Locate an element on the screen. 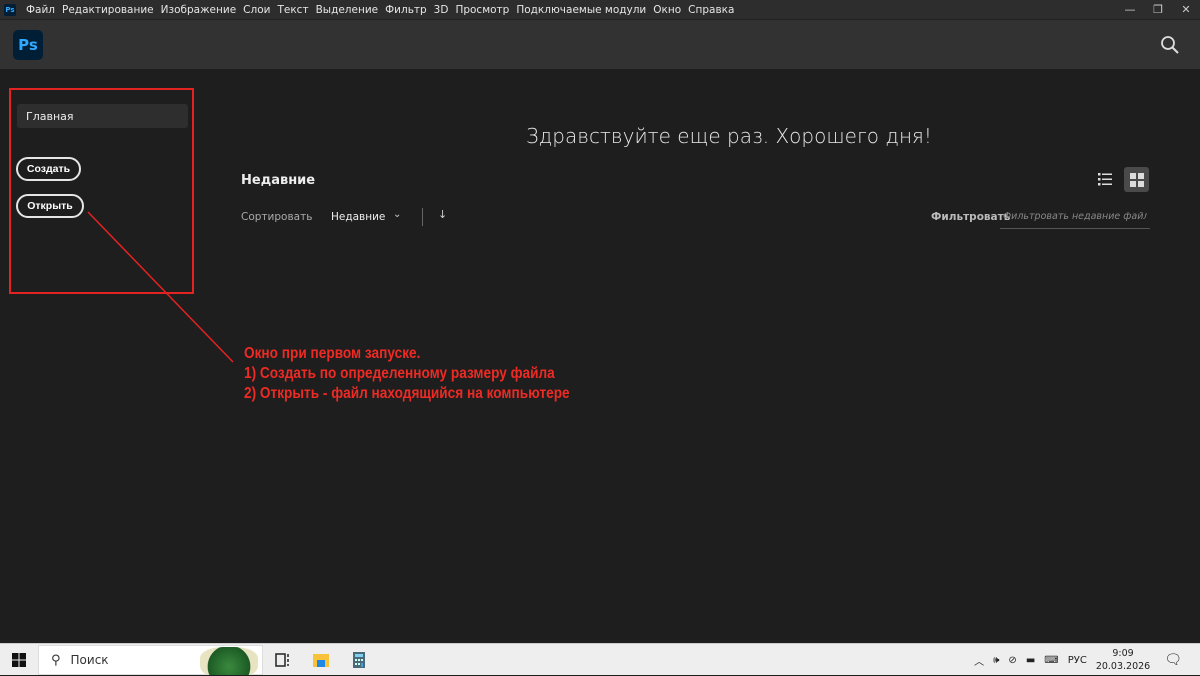 This screenshot has width=1200, height=676. language-indicator: РУС is located at coordinates (1077, 660).